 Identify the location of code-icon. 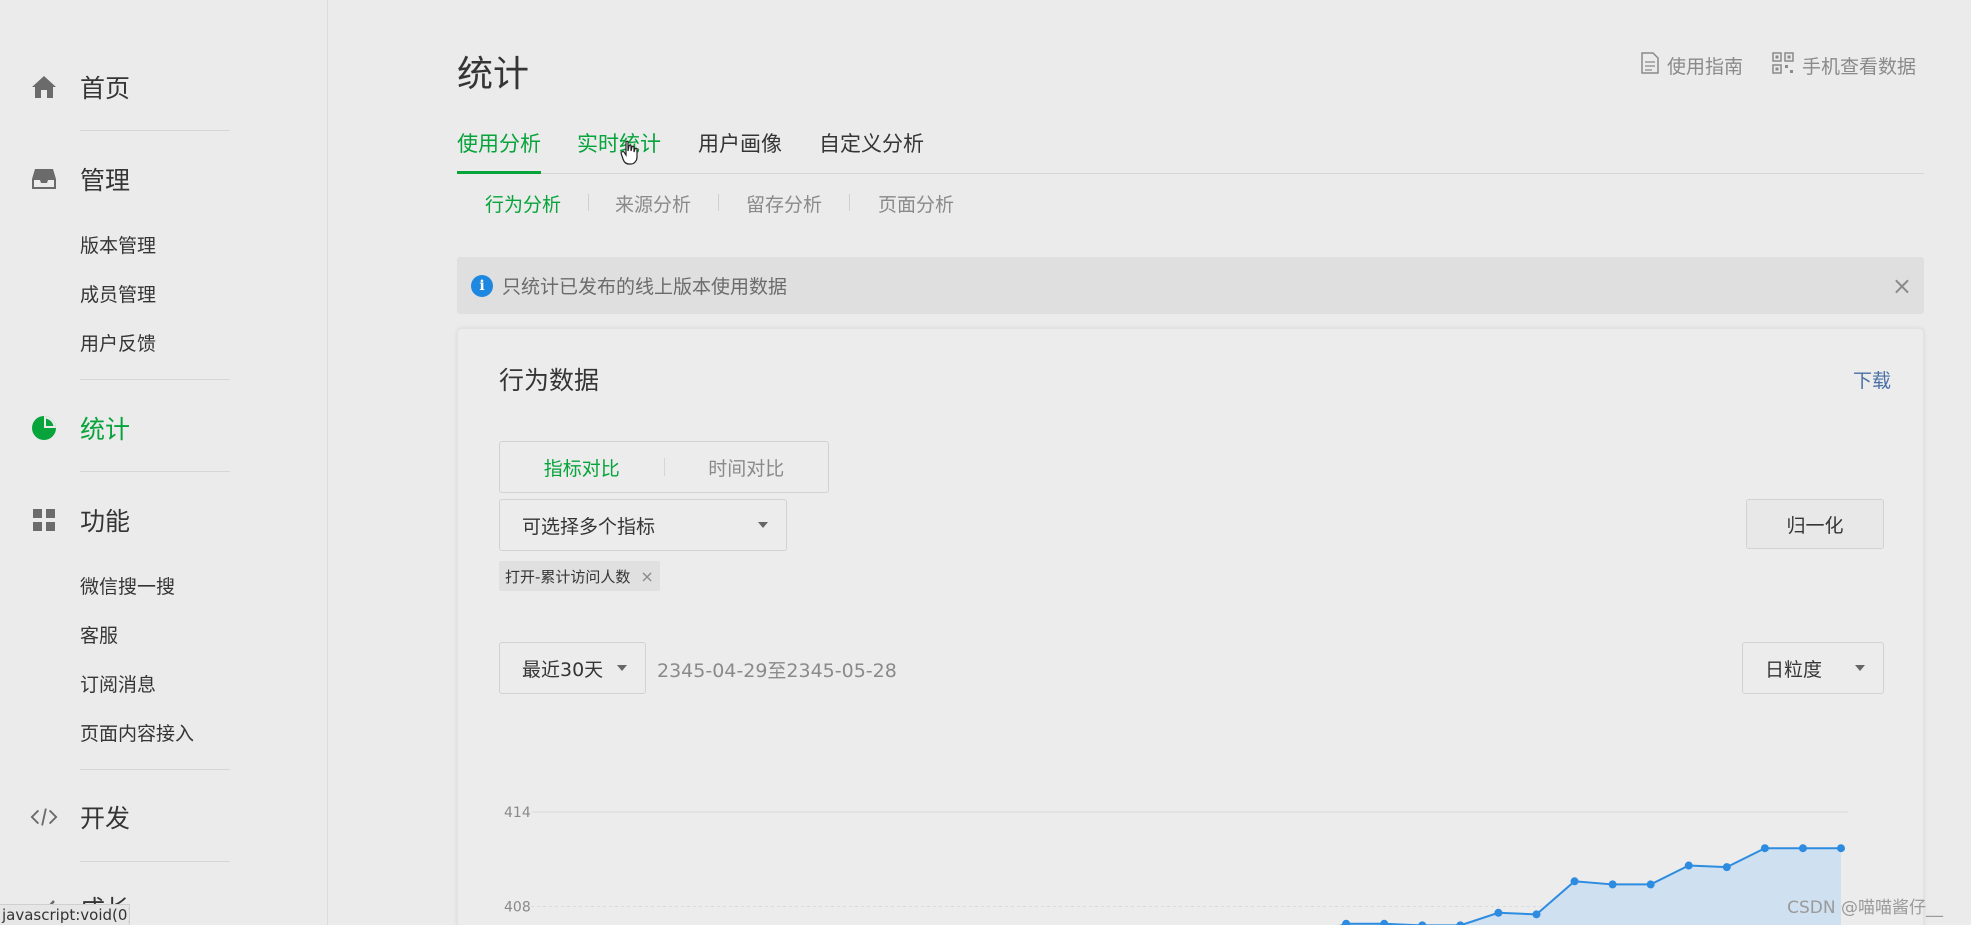
(44, 817).